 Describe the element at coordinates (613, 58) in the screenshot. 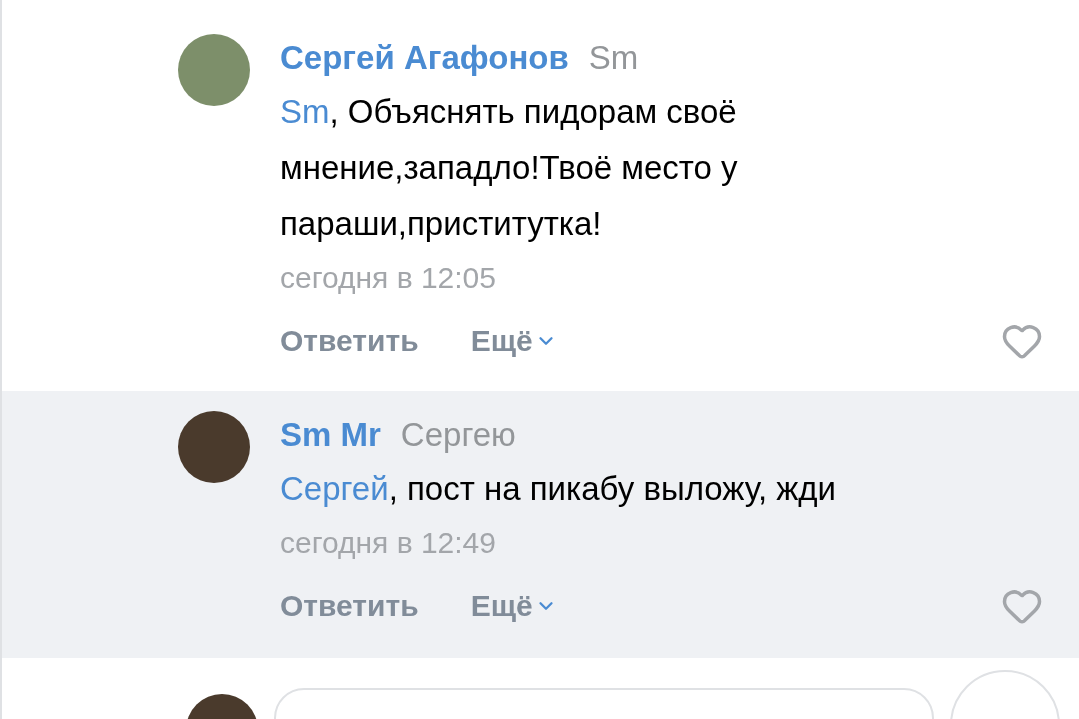

I see `reply-to-name: Sm` at that location.